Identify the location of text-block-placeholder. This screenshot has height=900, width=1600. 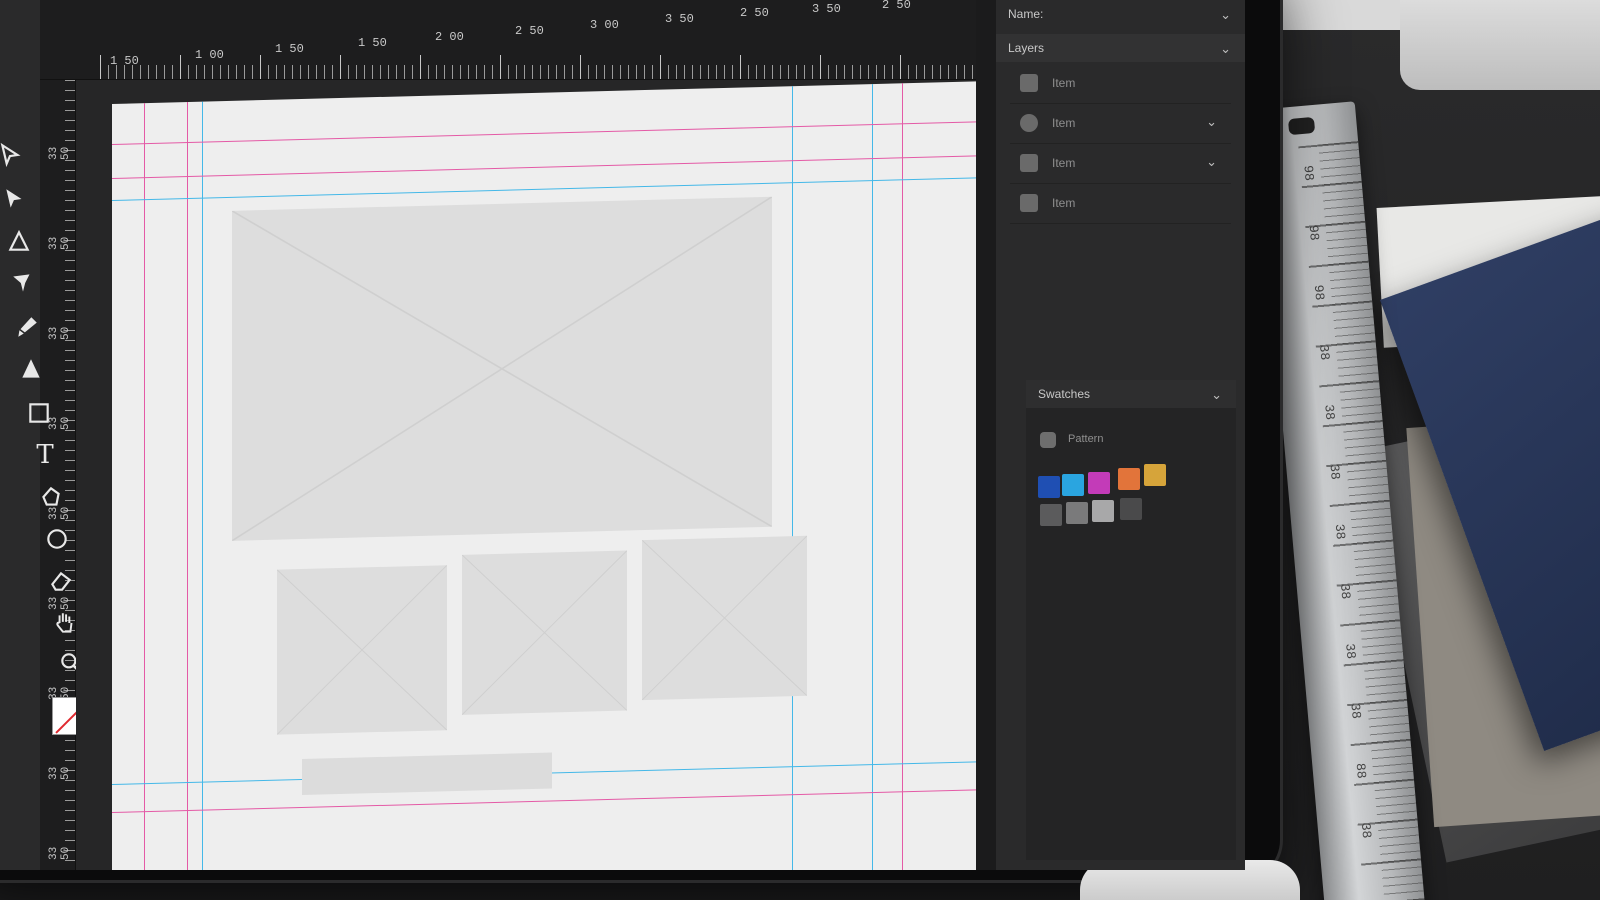
(427, 774).